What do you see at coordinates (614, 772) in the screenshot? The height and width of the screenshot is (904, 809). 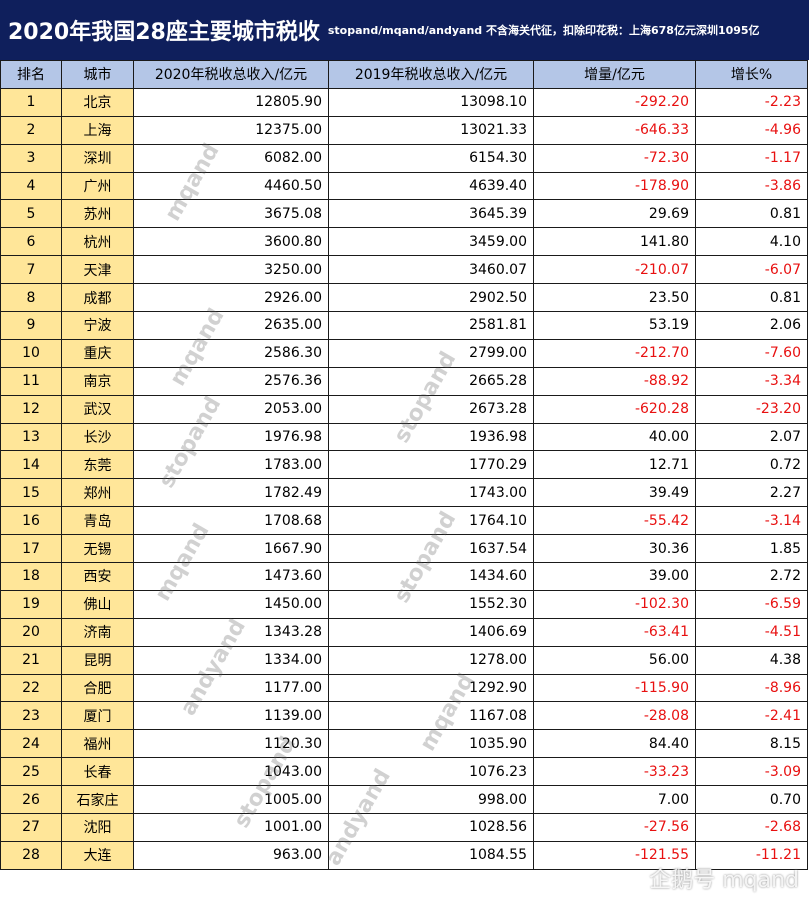 I see `increment-cell: -33.23` at bounding box center [614, 772].